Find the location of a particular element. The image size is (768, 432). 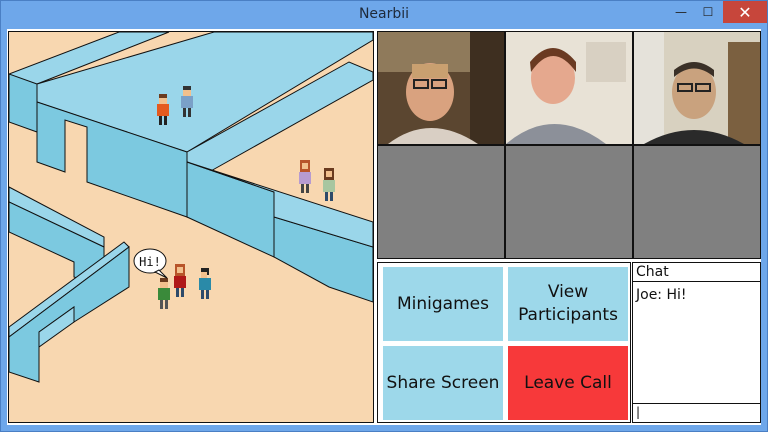

view-participants-button: View Participants is located at coordinates (568, 304).